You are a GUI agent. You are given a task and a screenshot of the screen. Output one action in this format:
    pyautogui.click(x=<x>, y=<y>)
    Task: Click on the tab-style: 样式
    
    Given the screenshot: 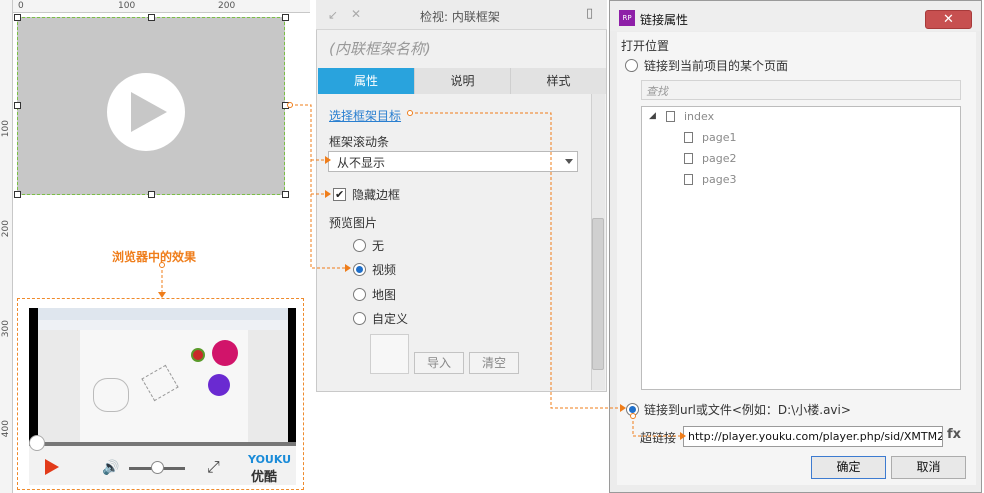 What is the action you would take?
    pyautogui.click(x=558, y=81)
    